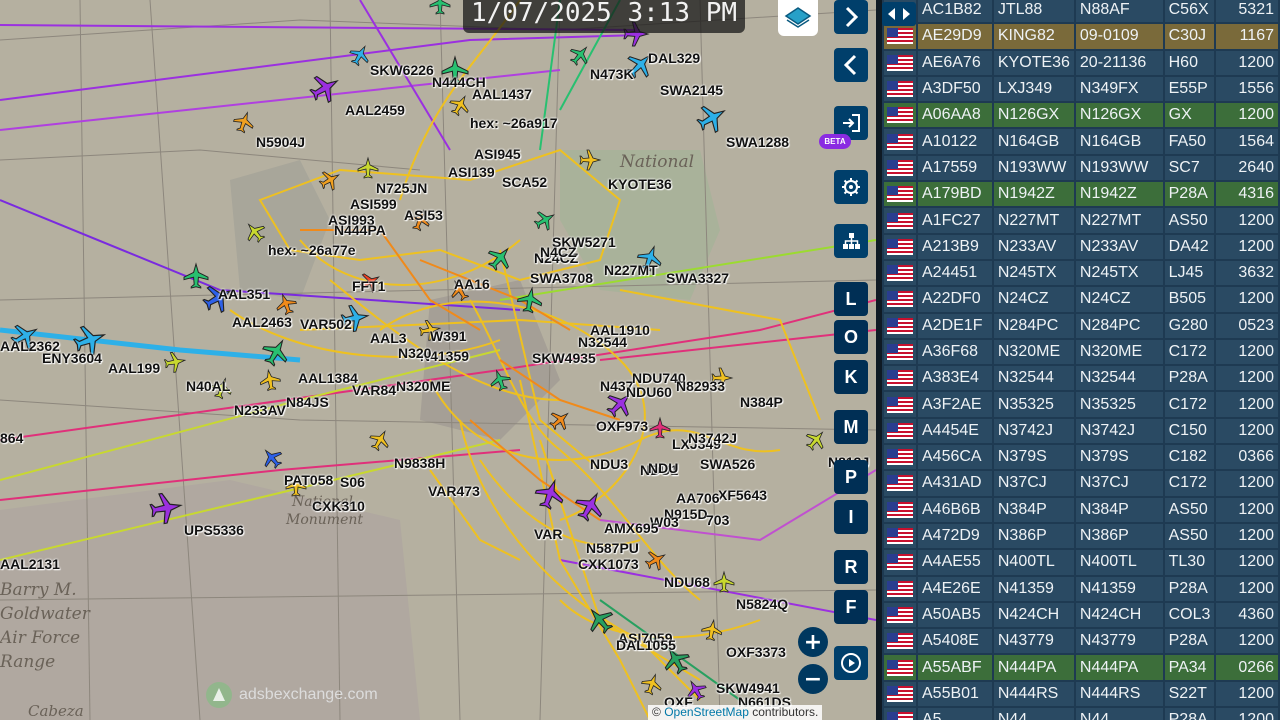  Describe the element at coordinates (414, 353) in the screenshot. I see `aircraft-label: N320` at that location.